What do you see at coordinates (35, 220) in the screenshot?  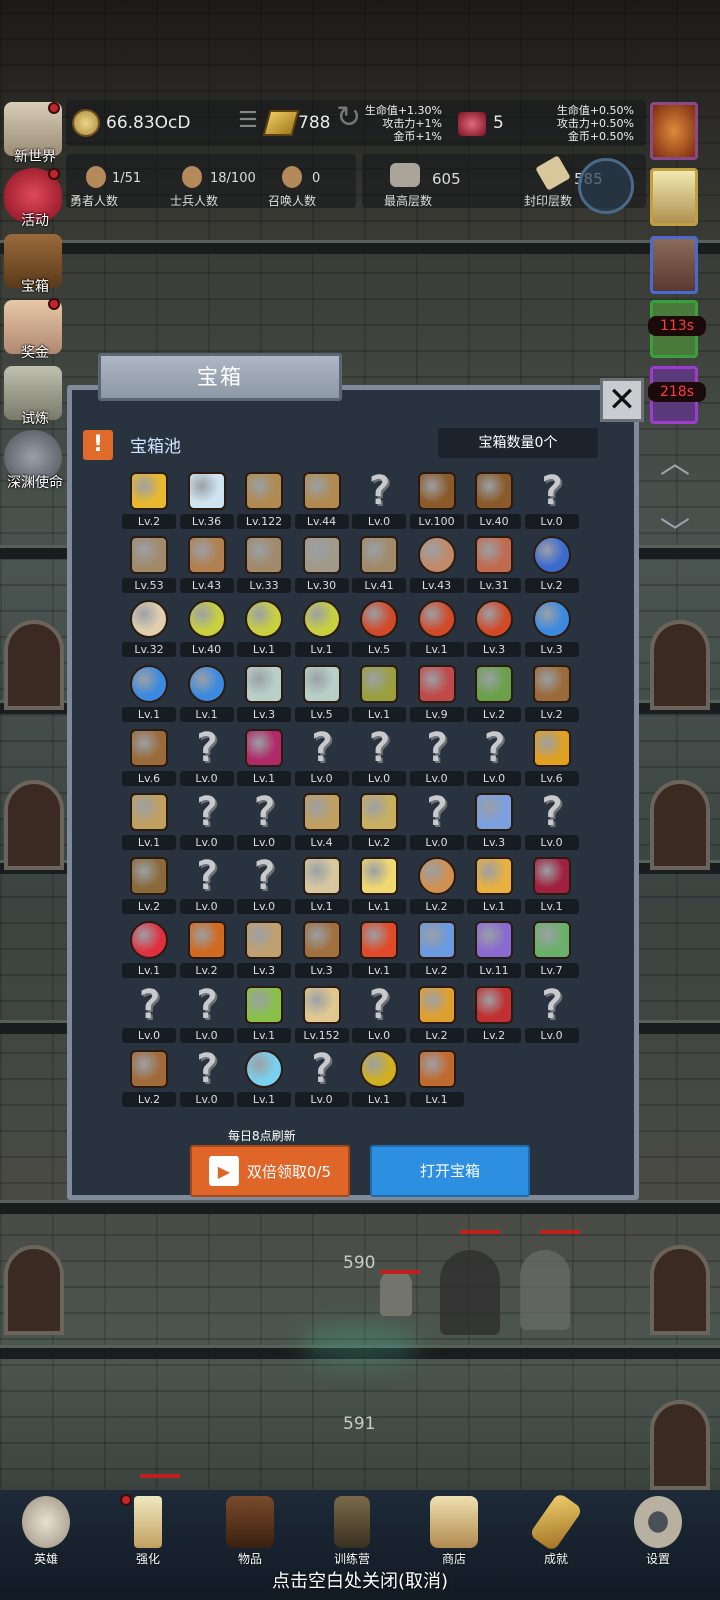 I see `sidebar-label-activity: 活动` at bounding box center [35, 220].